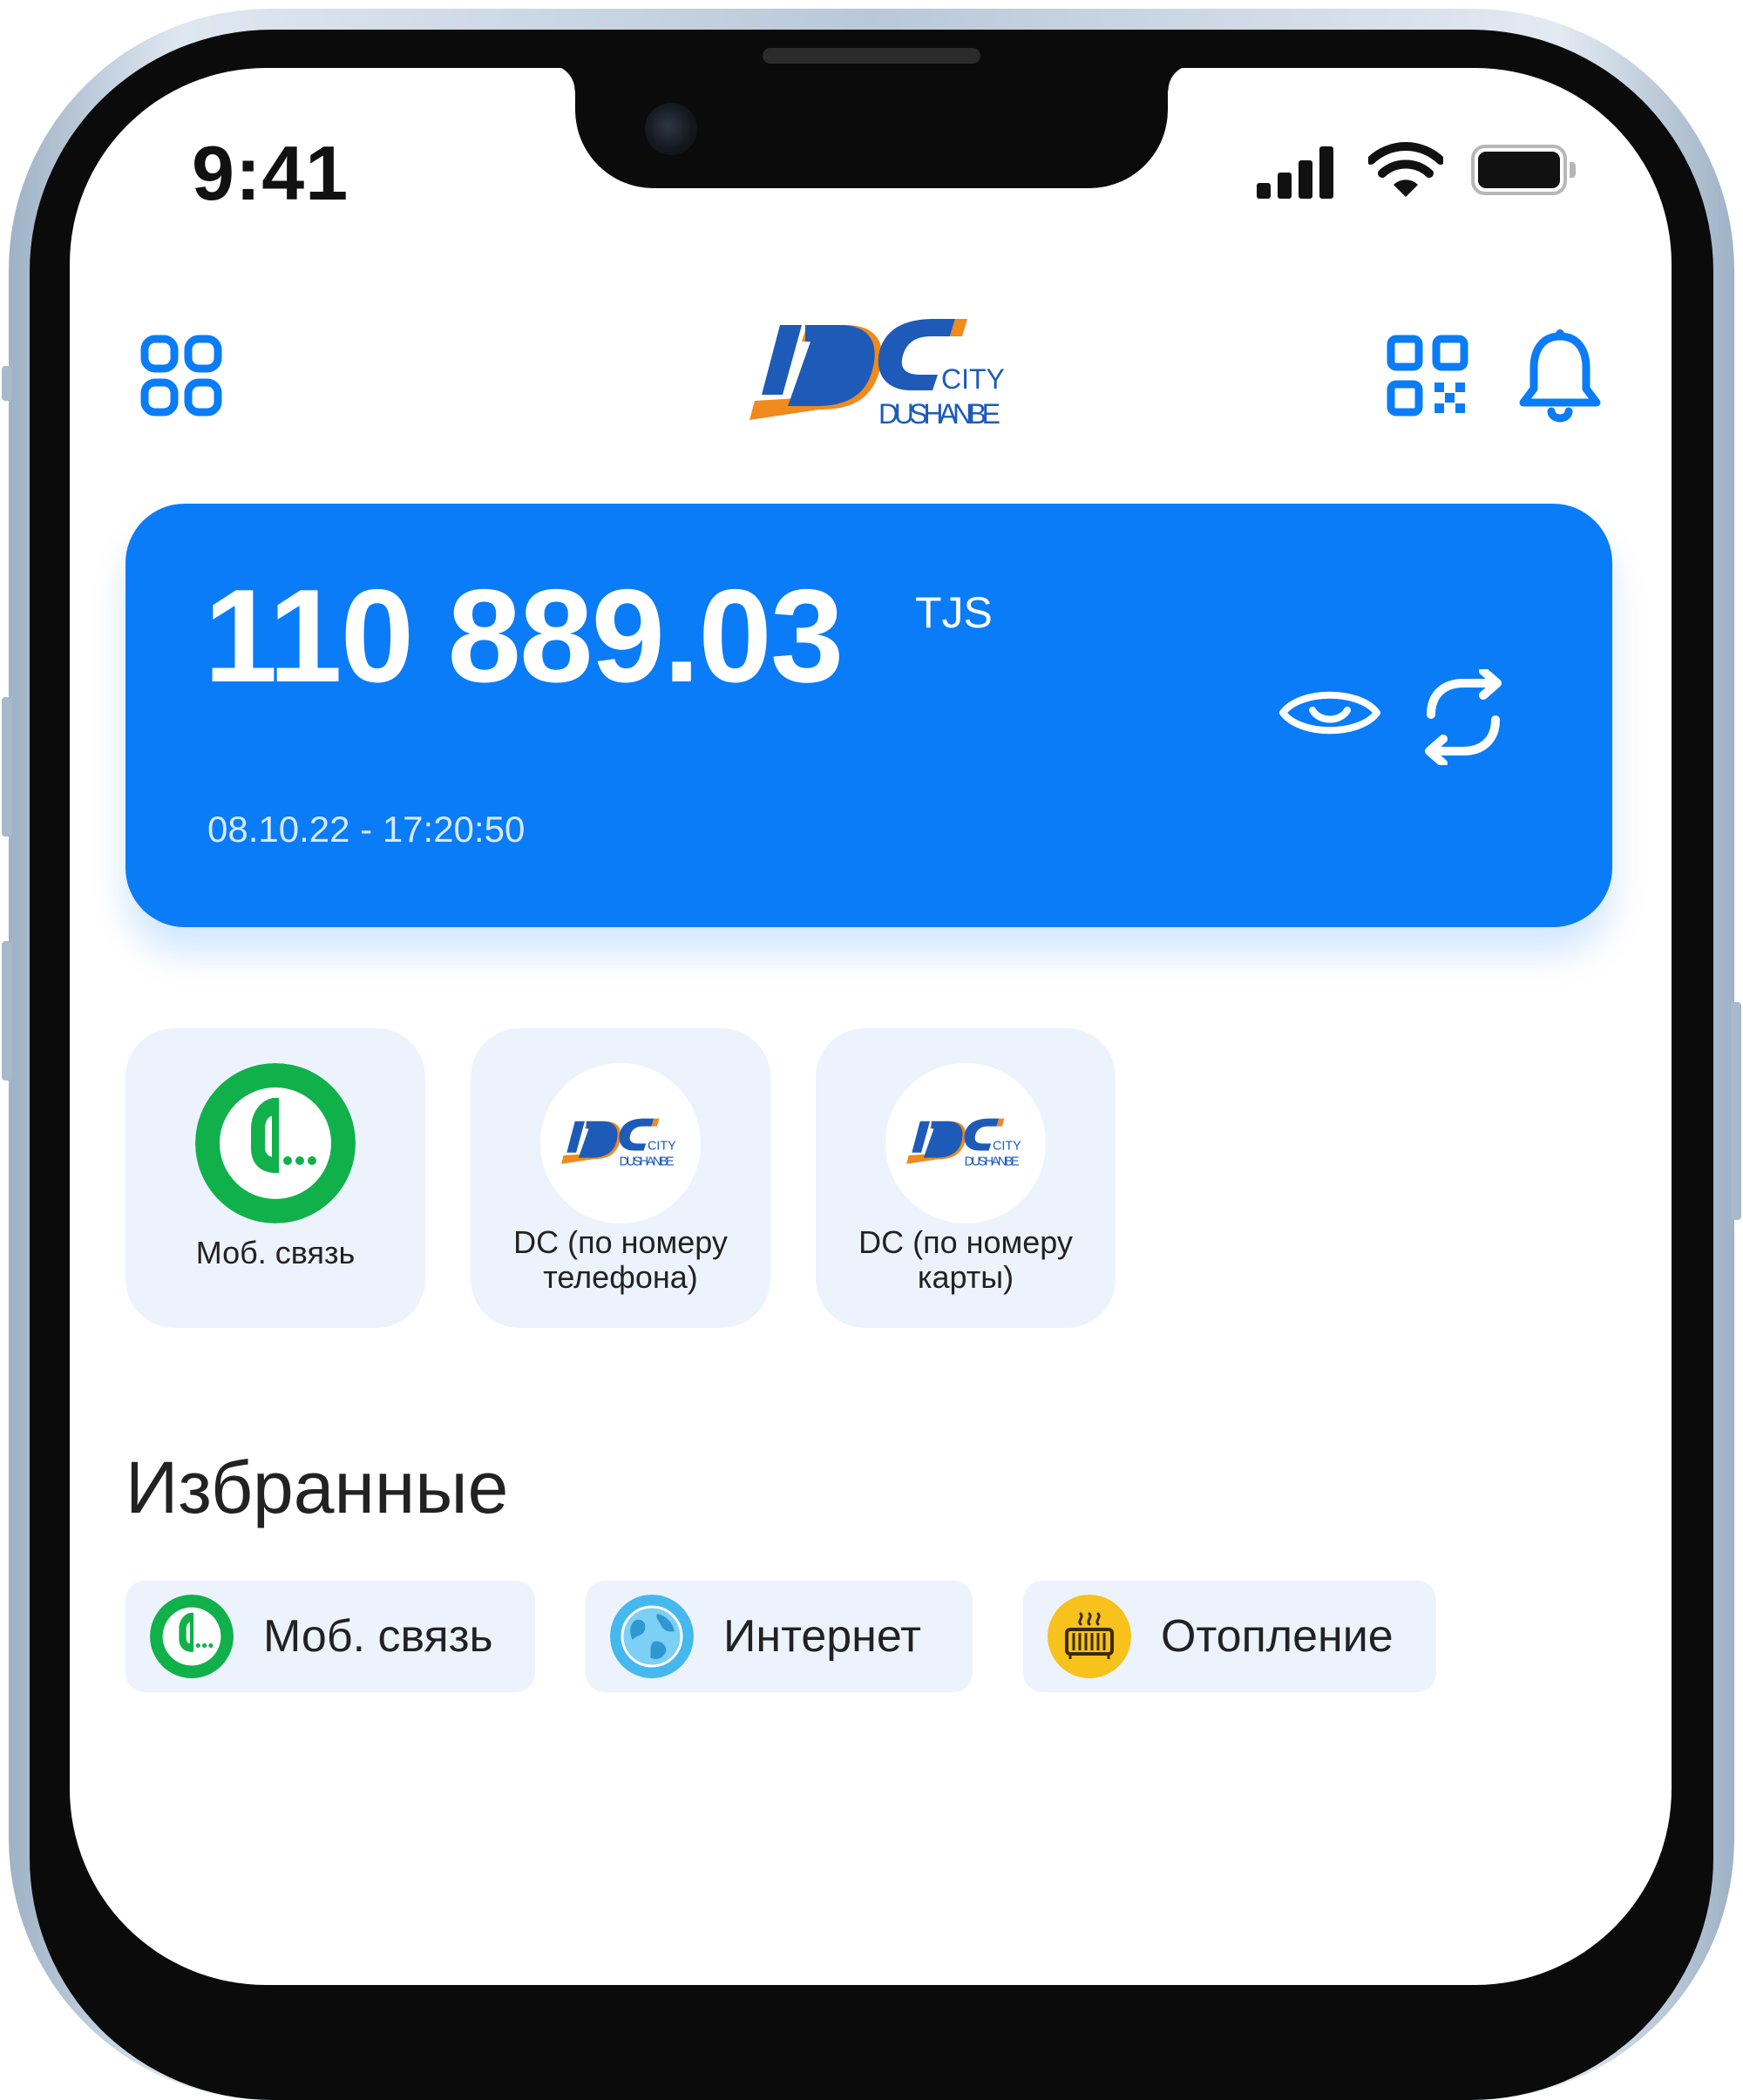 This screenshot has width=1743, height=2100. What do you see at coordinates (1560, 375) in the screenshot?
I see `notification-bell-icon` at bounding box center [1560, 375].